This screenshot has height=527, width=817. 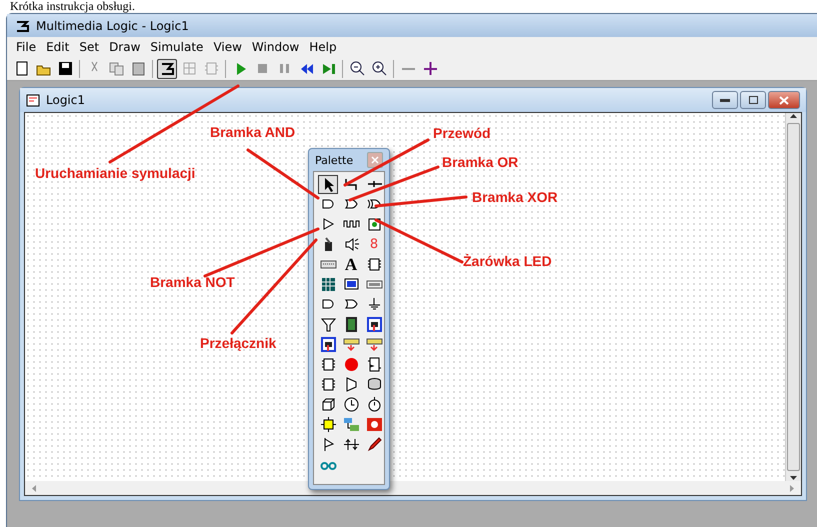 What do you see at coordinates (507, 261) in the screenshot?
I see `annotation-label: Żarówka LED` at bounding box center [507, 261].